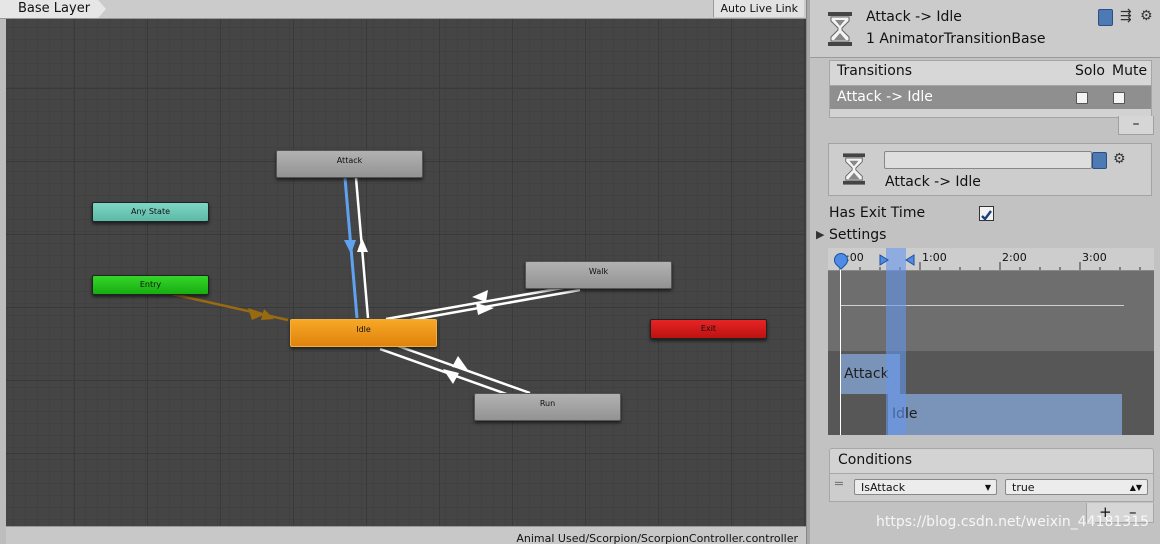 This screenshot has height=544, width=1160. I want to click on state-walk: Walk, so click(598, 275).